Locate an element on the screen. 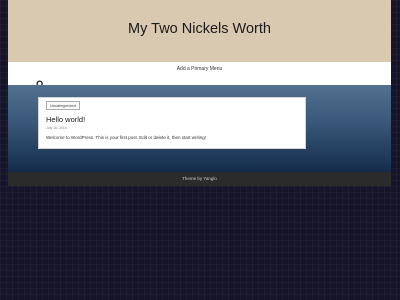 Image resolution: width=400 pixels, height=300 pixels. footer-credit: Theme by Yanglo is located at coordinates (199, 179).